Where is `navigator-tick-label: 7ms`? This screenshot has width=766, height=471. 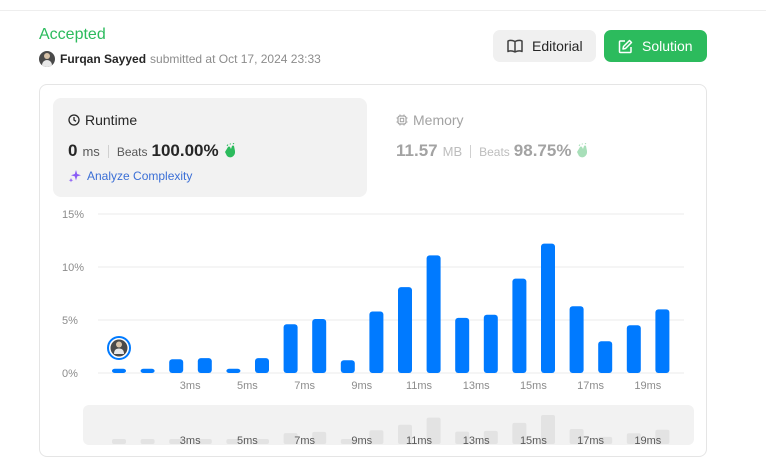 navigator-tick-label: 7ms is located at coordinates (304, 441).